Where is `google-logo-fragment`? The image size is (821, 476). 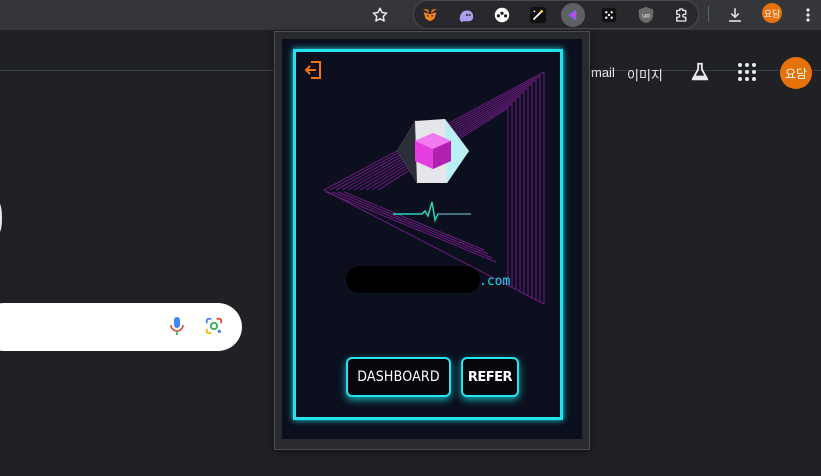 google-logo-fragment is located at coordinates (3, 218).